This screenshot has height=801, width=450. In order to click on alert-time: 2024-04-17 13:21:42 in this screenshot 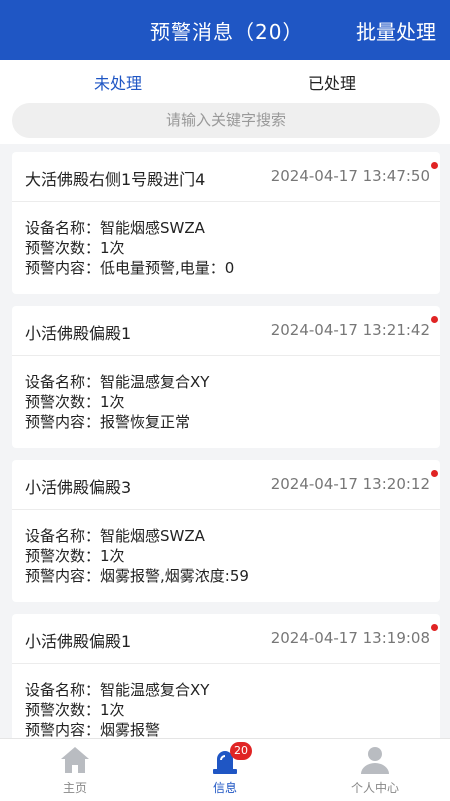, I will do `click(350, 330)`.